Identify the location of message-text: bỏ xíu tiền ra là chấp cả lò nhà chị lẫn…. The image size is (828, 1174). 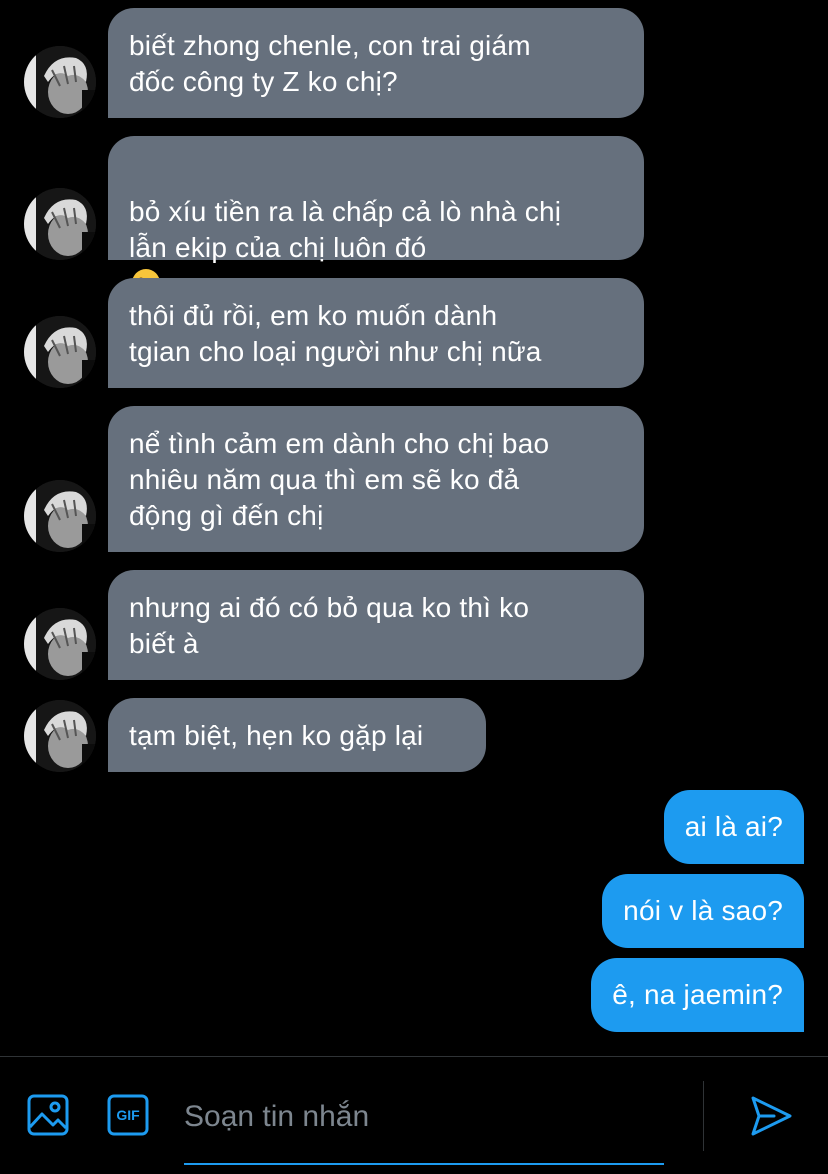
(345, 229).